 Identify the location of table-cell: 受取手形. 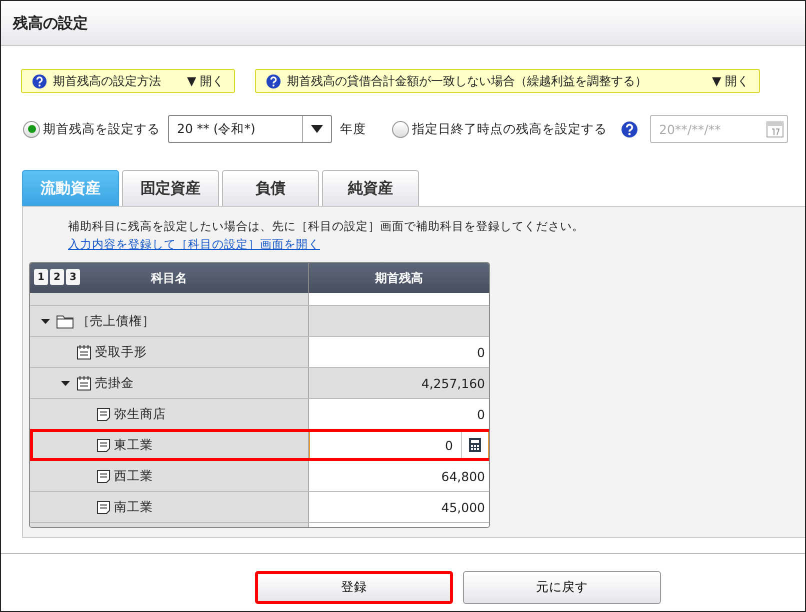
(169, 352).